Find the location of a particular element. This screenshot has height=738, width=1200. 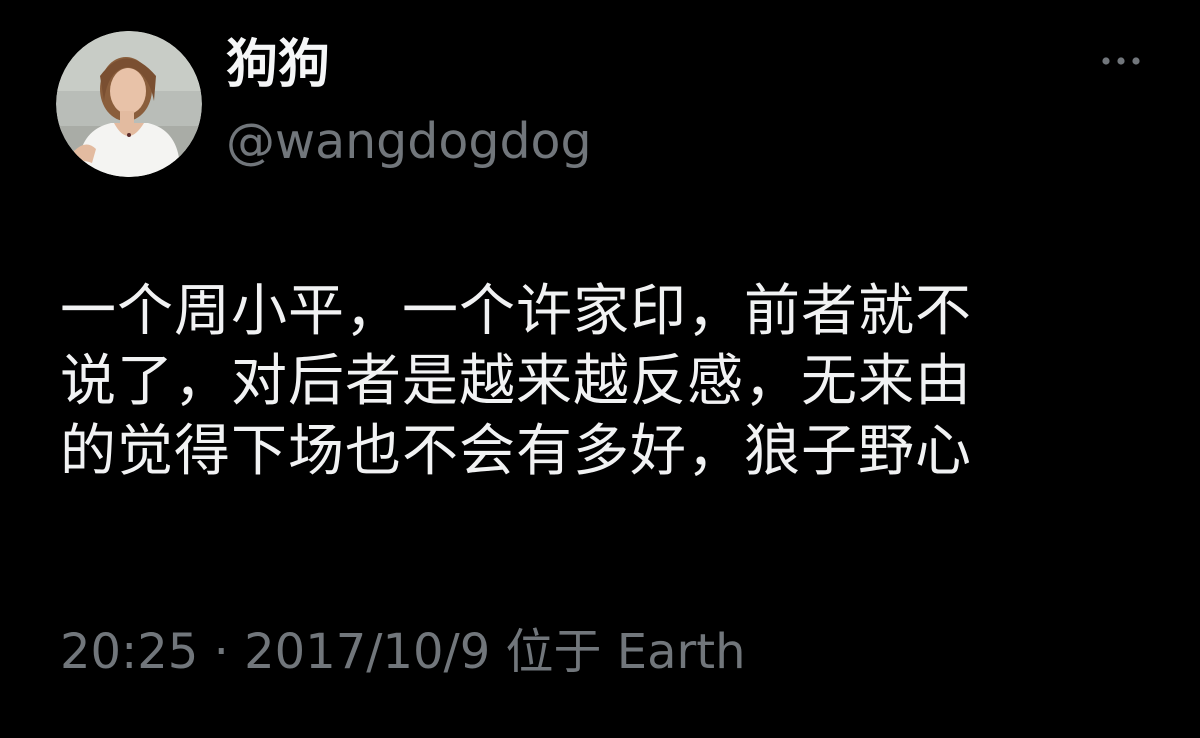

ellipsis-horizontal-icon is located at coordinates (1121, 61).